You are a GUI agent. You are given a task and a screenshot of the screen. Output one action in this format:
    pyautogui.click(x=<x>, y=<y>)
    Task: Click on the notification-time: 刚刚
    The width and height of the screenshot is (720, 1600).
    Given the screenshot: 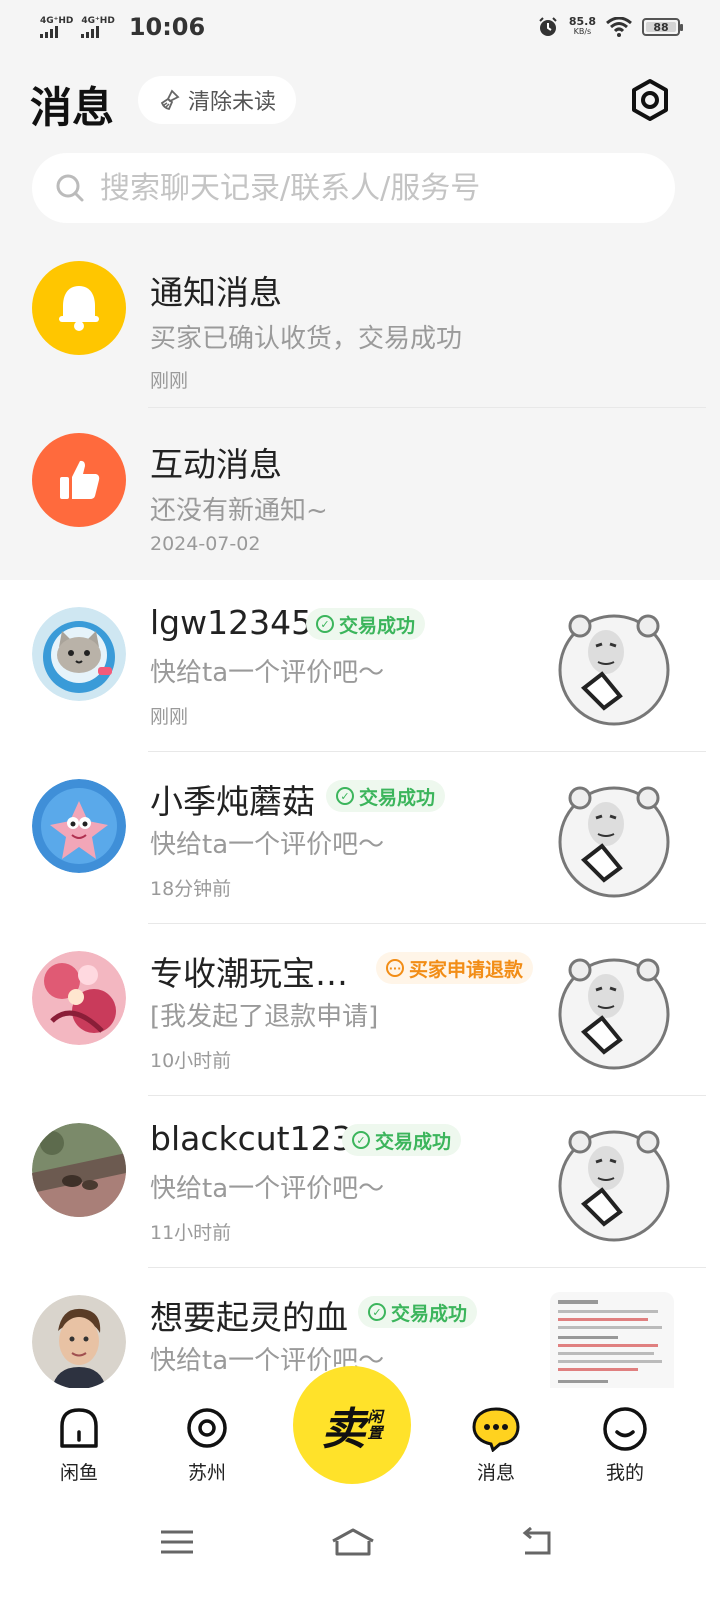 What is the action you would take?
    pyautogui.click(x=169, y=381)
    